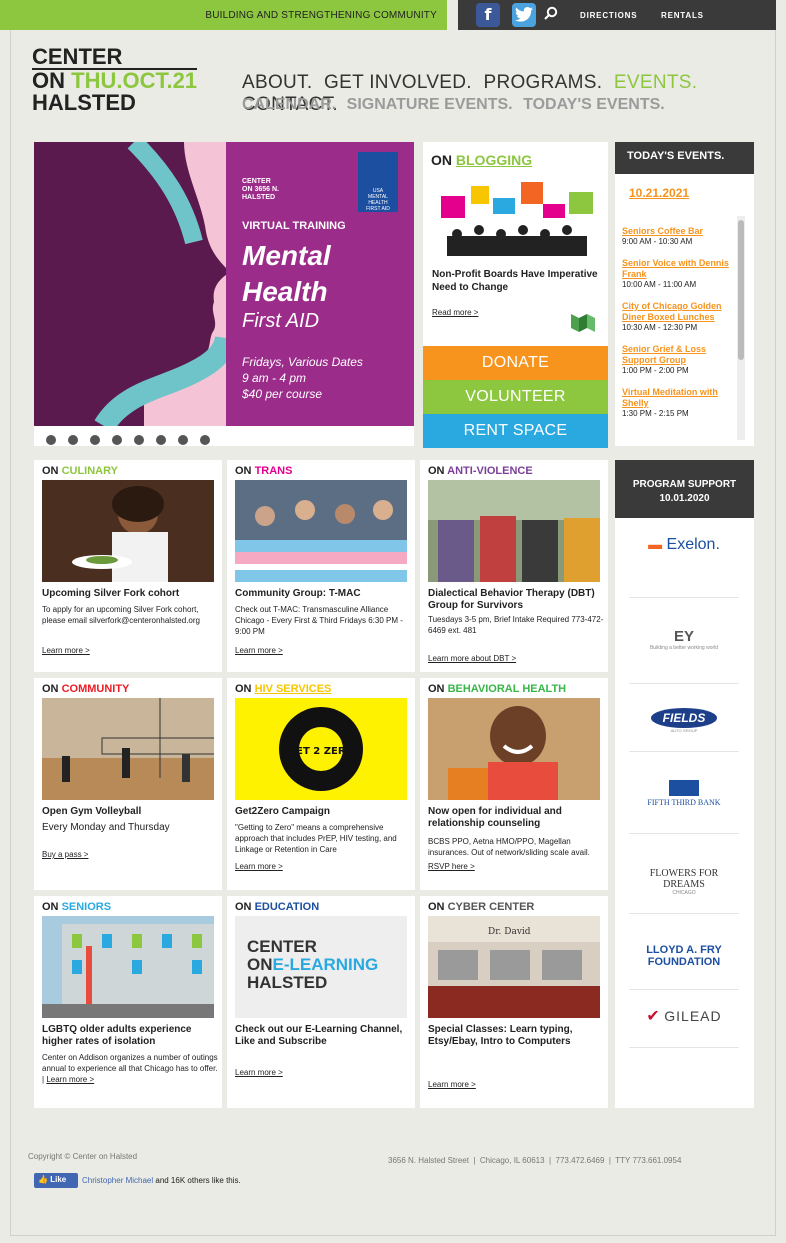  Describe the element at coordinates (56, 1180) in the screenshot. I see `facebook-like-button: 👍 Like` at that location.